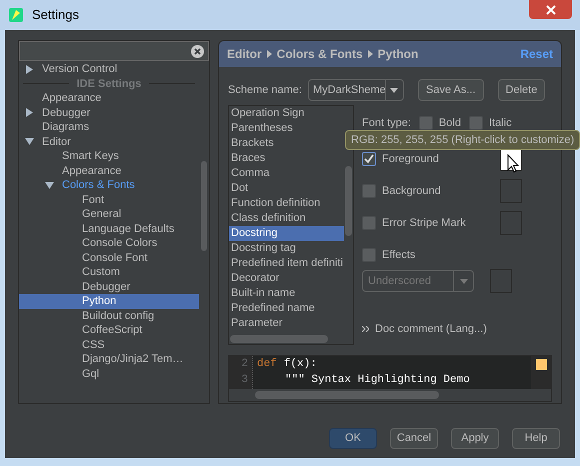 Image resolution: width=580 pixels, height=466 pixels. I want to click on tree-item: Gql, so click(109, 373).